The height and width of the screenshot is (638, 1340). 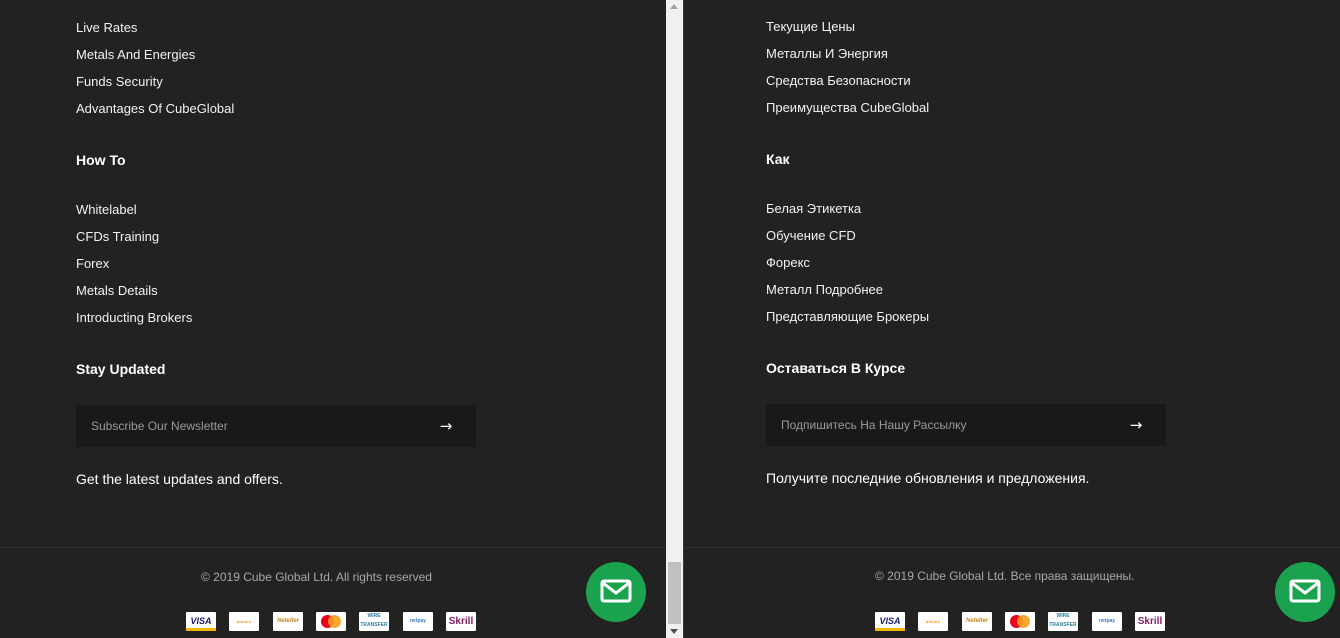 What do you see at coordinates (119, 81) in the screenshot?
I see `footer-link-funds-security: Funds Security` at bounding box center [119, 81].